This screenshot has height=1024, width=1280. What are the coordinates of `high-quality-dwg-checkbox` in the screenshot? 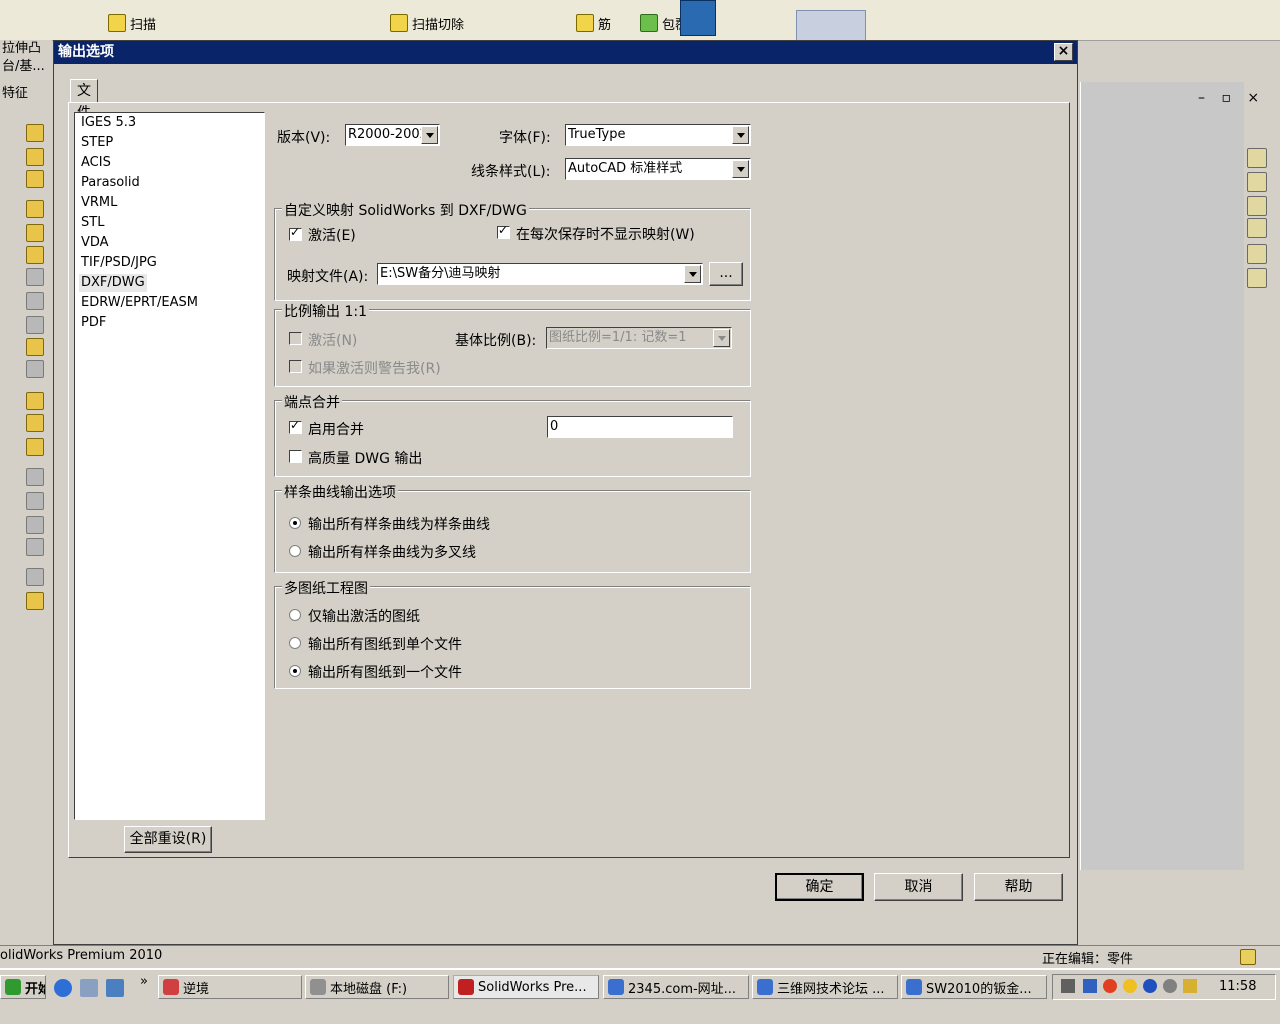 It's located at (295, 456).